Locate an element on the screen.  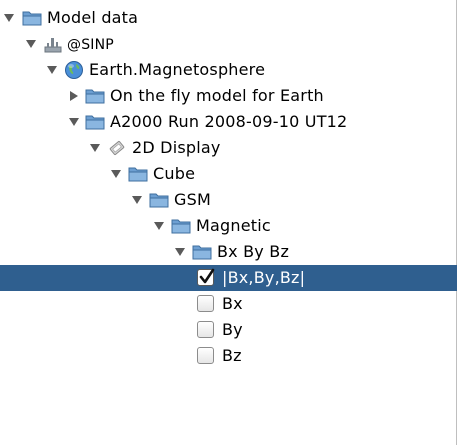
tree-node-bx-by-bz: Bx By Bz is located at coordinates (228, 252).